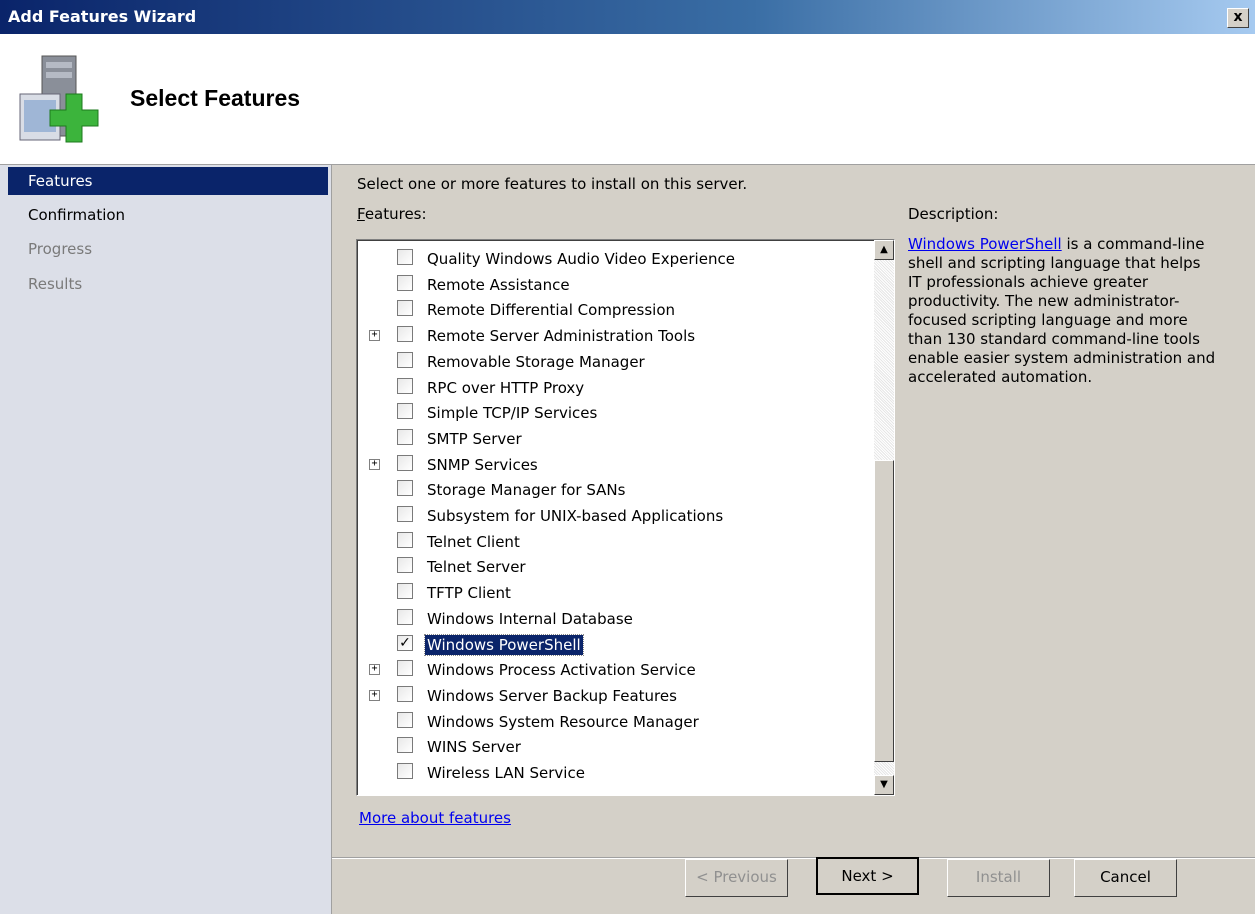  I want to click on feature-row: Windows System Resource Manager, so click(614, 722).